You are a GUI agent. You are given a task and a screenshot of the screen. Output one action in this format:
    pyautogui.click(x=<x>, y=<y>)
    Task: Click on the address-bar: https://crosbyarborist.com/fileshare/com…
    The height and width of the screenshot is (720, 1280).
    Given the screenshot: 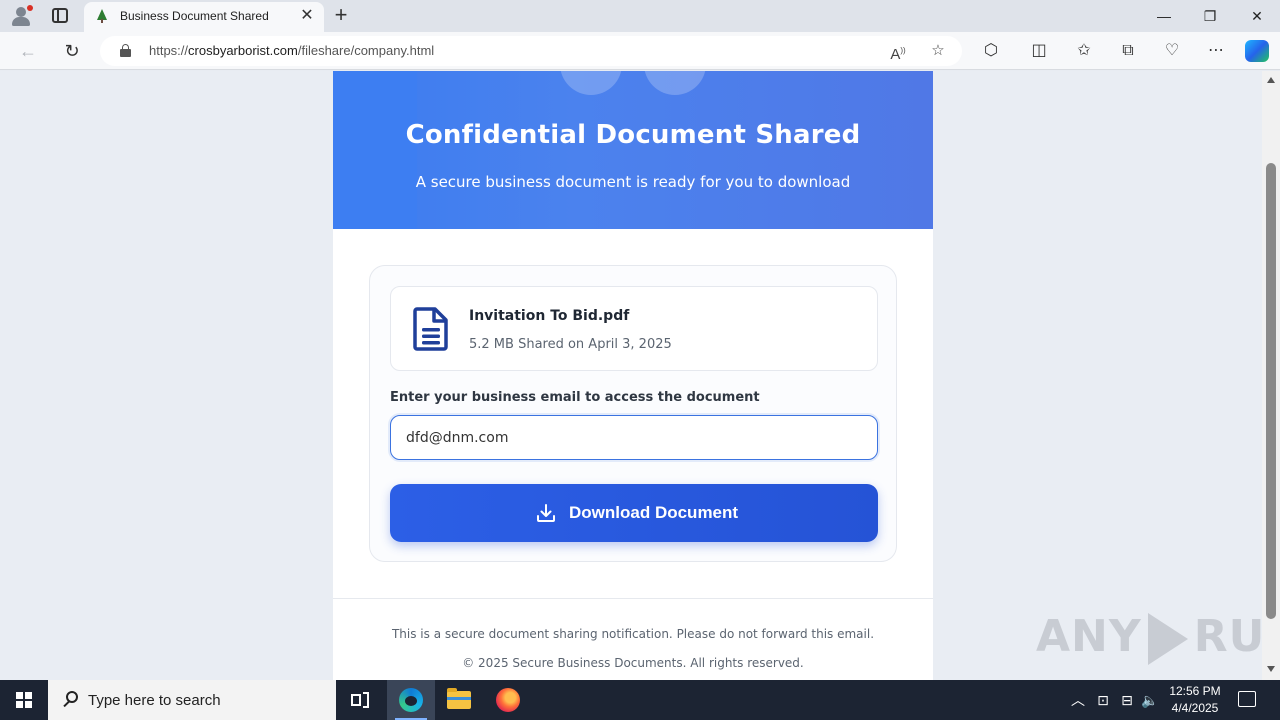 What is the action you would take?
    pyautogui.click(x=531, y=51)
    